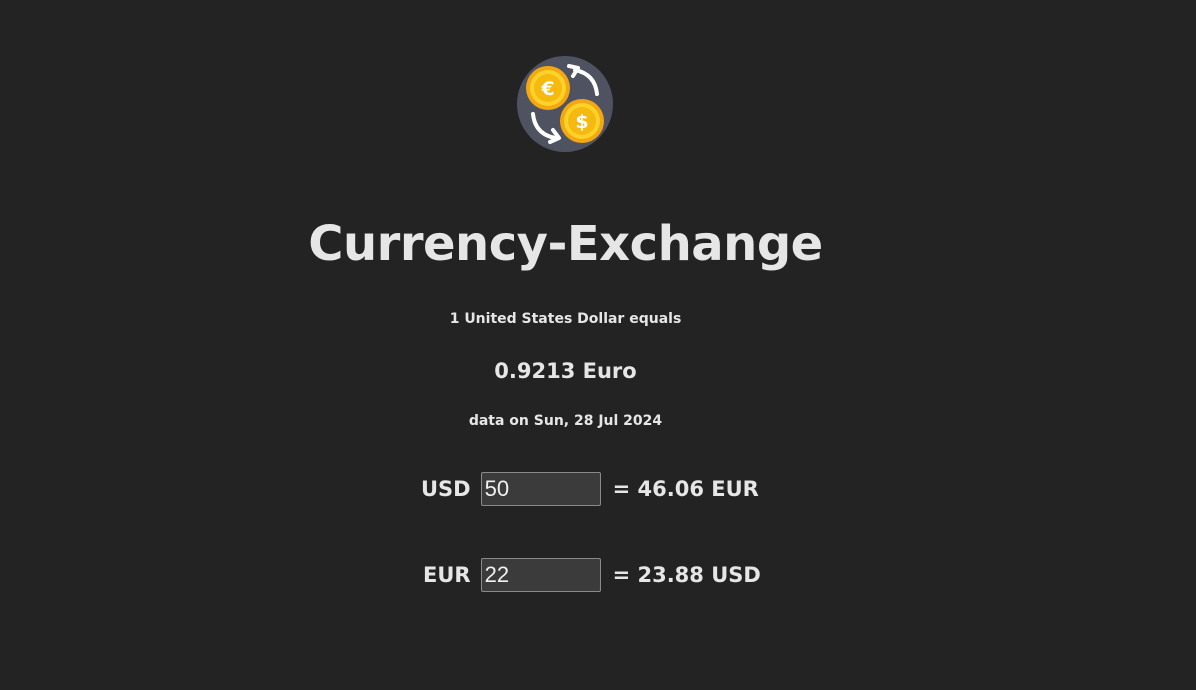 The height and width of the screenshot is (690, 1196). I want to click on currency-exchange-icon: € $, so click(565, 104).